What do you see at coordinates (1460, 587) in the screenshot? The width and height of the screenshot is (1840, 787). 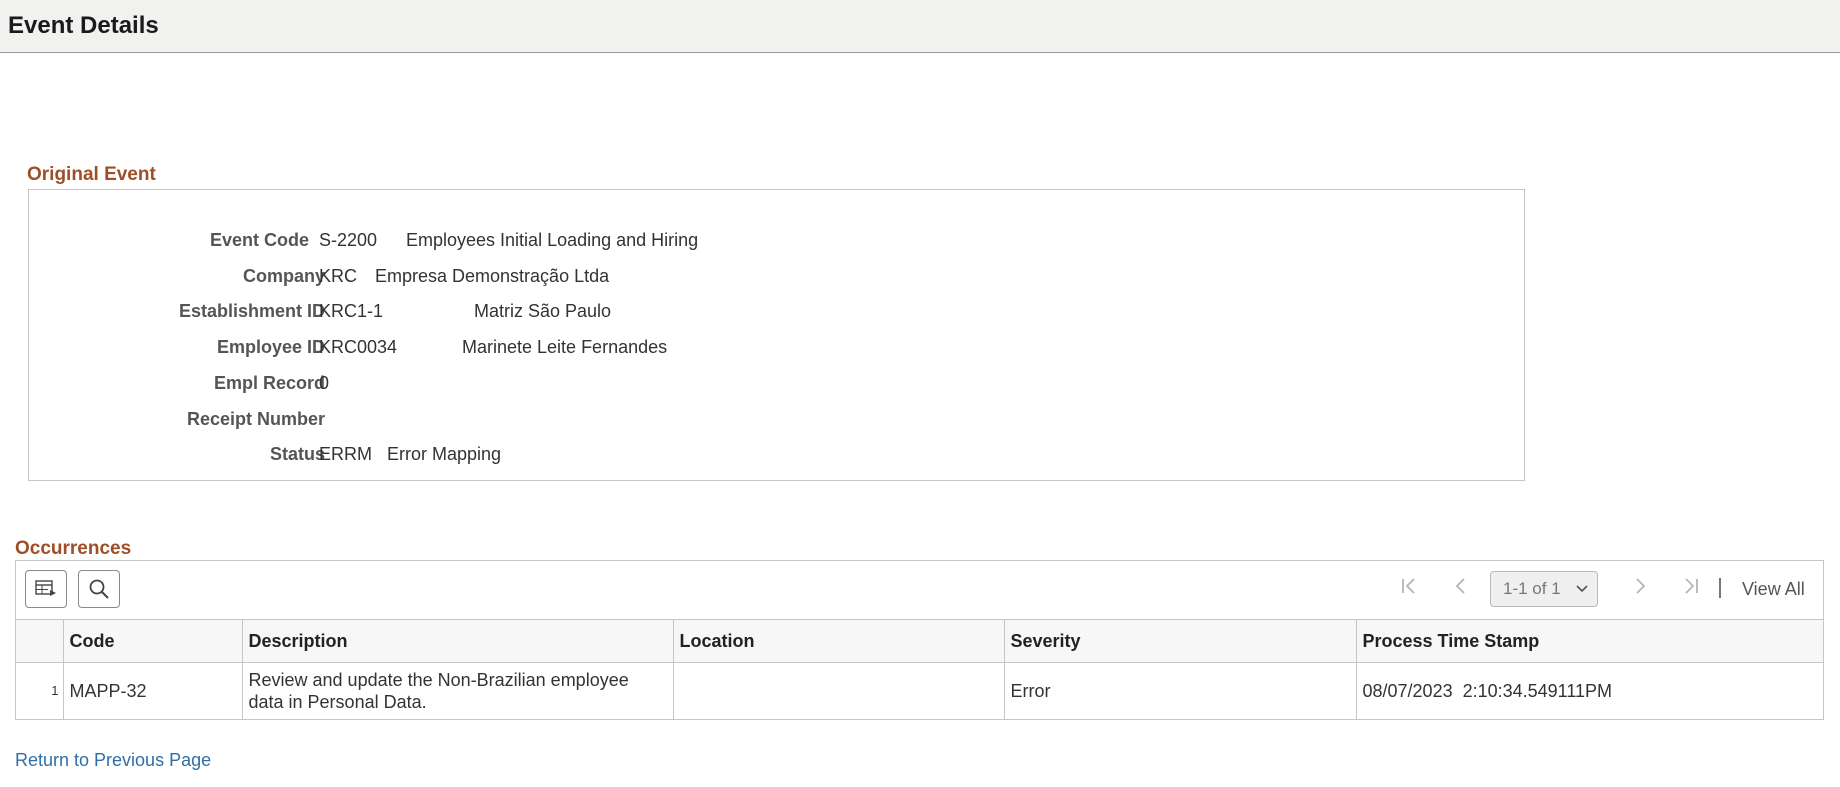 I see `previous-page-icon` at bounding box center [1460, 587].